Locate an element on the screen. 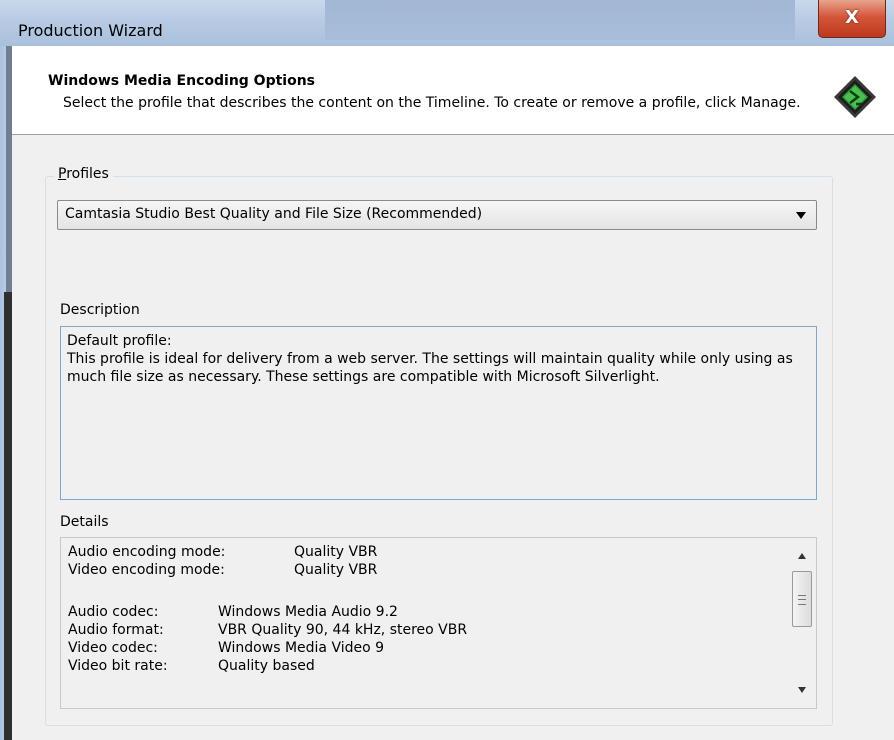  page-title: Windows Media Encoding Options is located at coordinates (182, 81).